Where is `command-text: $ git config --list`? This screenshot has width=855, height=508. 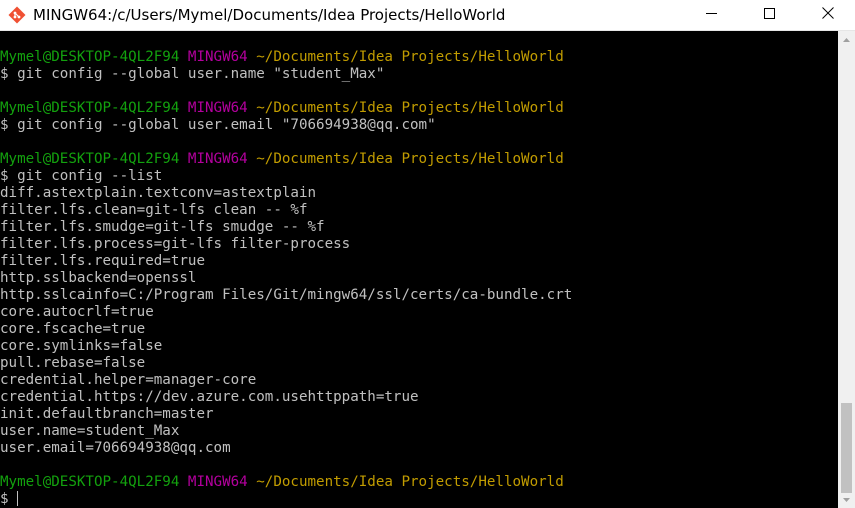
command-text: $ git config --list is located at coordinates (81, 176).